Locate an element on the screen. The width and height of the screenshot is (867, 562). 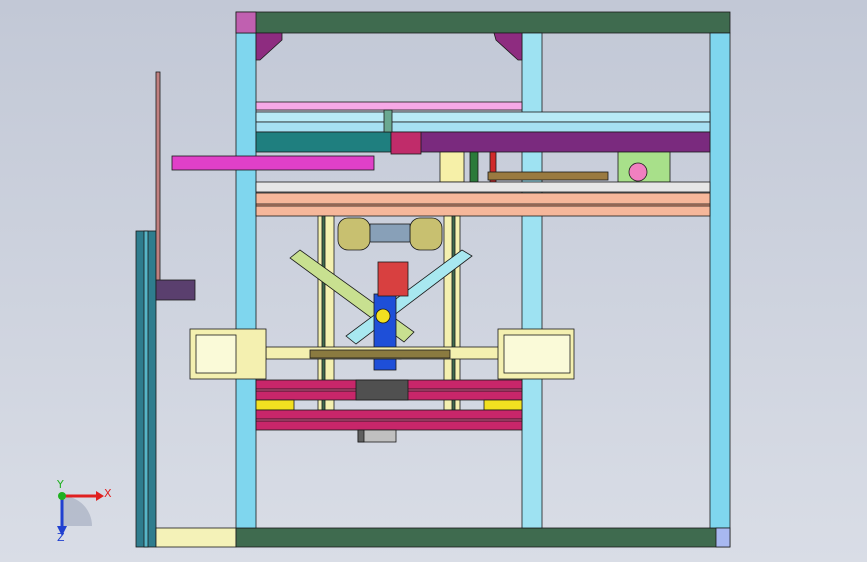
magenta-arm is located at coordinates (273, 163).